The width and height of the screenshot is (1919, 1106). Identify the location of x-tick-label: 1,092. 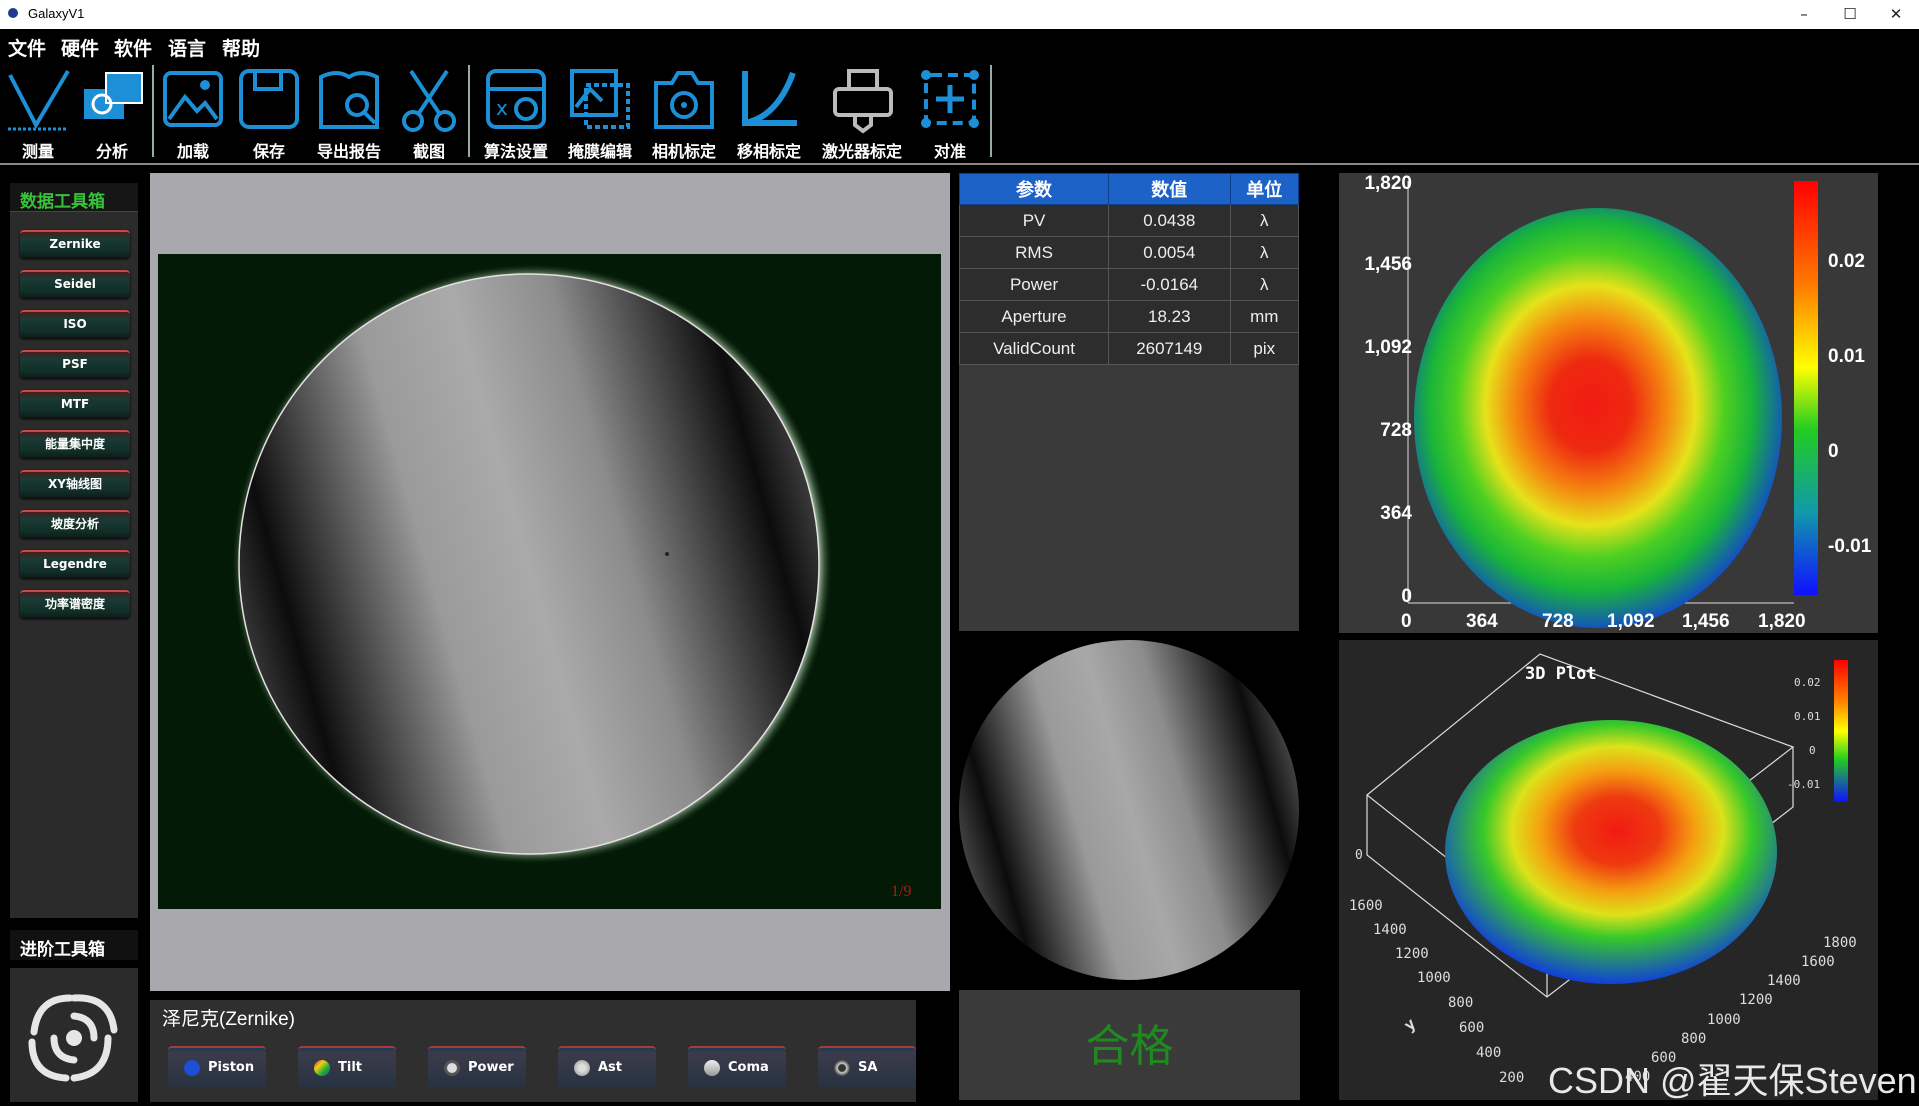
(1631, 621).